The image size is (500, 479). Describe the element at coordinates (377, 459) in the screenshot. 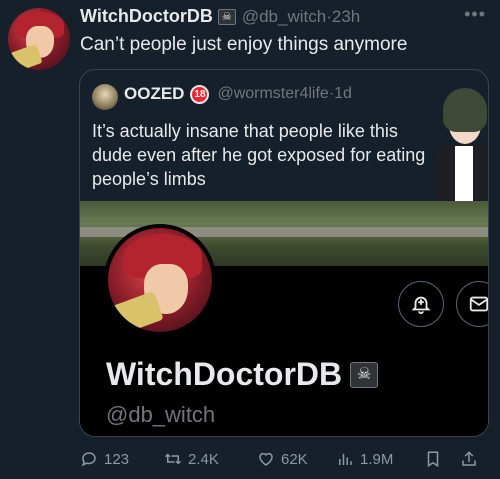

I see `views-count: 1.9M` at that location.